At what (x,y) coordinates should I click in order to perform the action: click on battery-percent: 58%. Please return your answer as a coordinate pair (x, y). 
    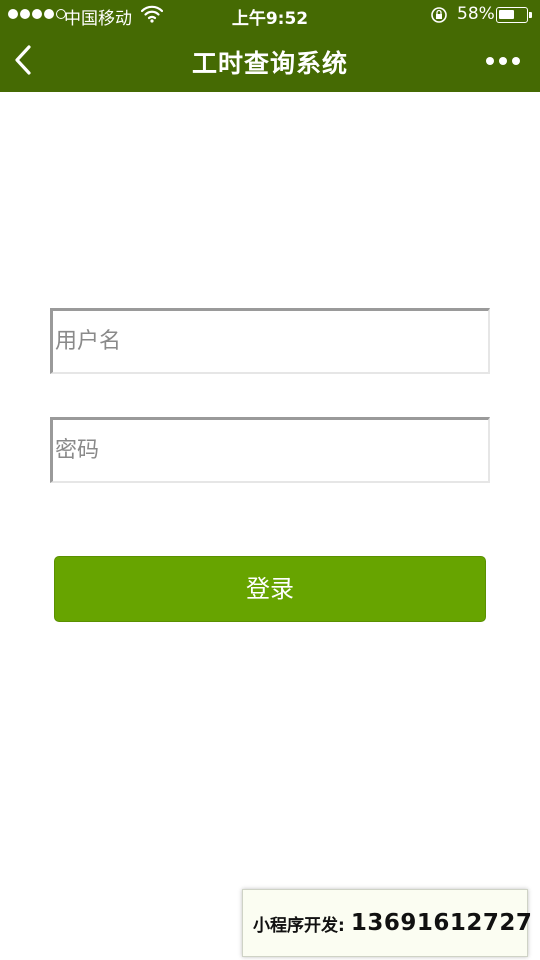
    Looking at the image, I should click on (476, 14).